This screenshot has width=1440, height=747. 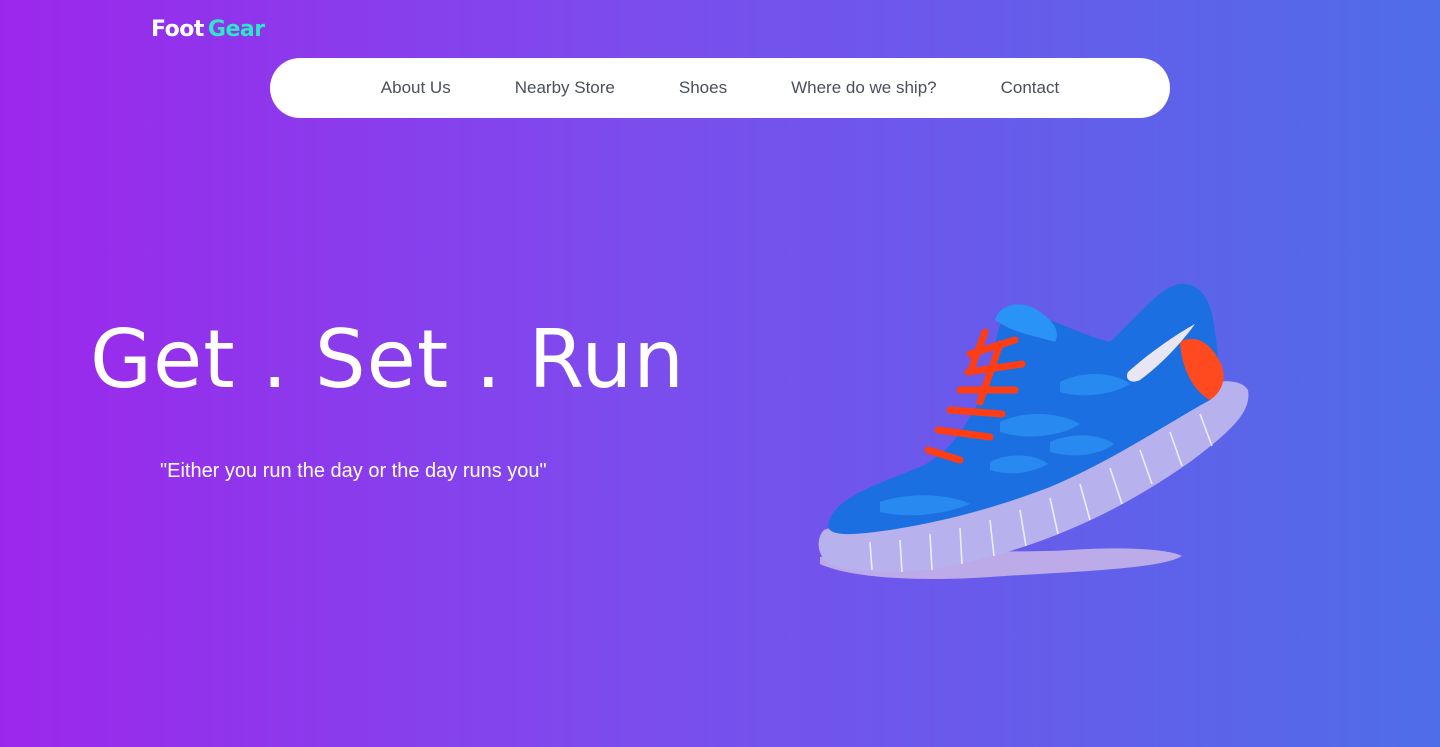 What do you see at coordinates (864, 88) in the screenshot?
I see `nav-link-where-do-we-ship: Where do we ship?` at bounding box center [864, 88].